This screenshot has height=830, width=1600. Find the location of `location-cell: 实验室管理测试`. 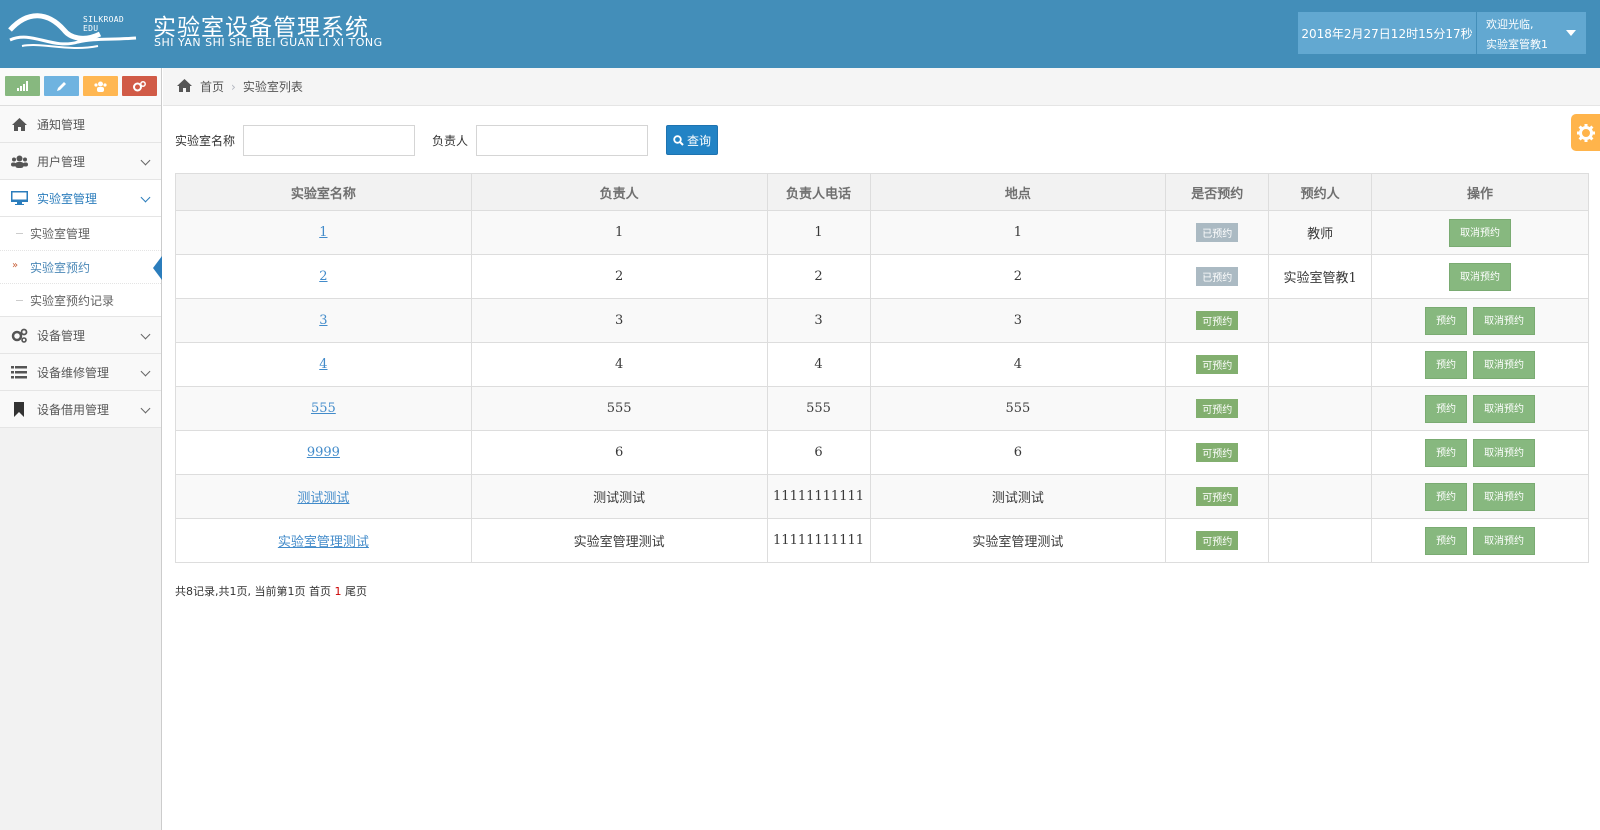

location-cell: 实验室管理测试 is located at coordinates (1018, 540).